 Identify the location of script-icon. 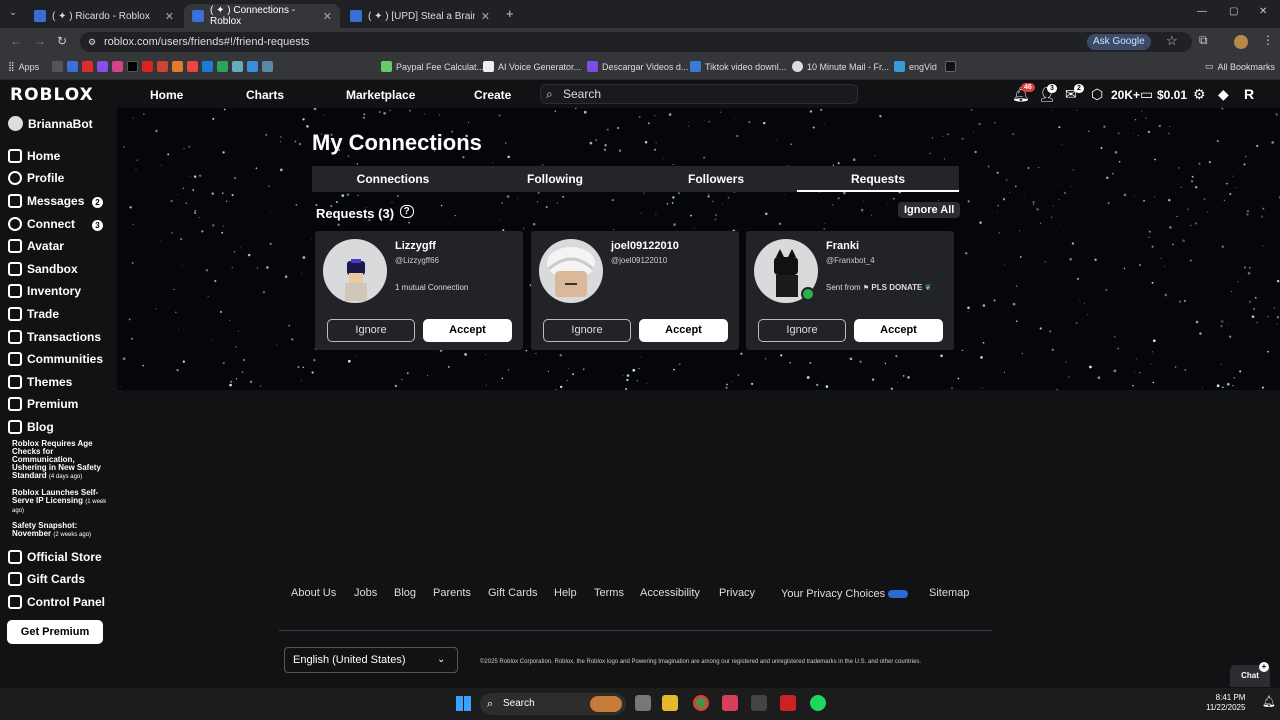
(252, 66).